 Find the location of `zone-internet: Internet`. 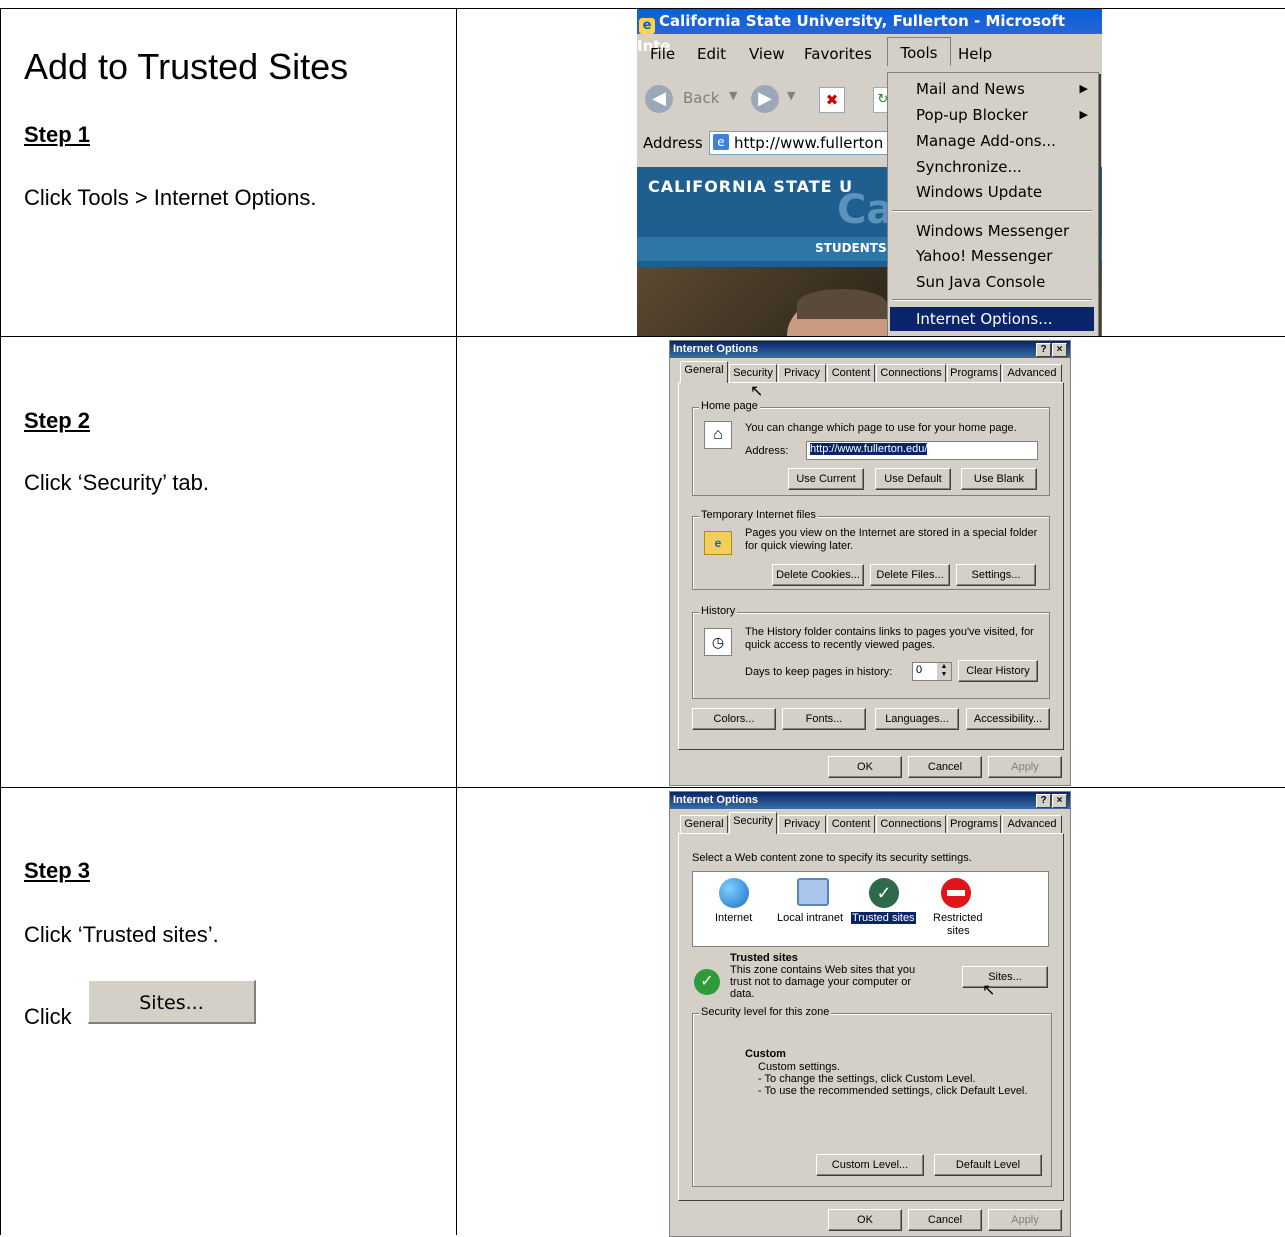

zone-internet: Internet is located at coordinates (733, 918).